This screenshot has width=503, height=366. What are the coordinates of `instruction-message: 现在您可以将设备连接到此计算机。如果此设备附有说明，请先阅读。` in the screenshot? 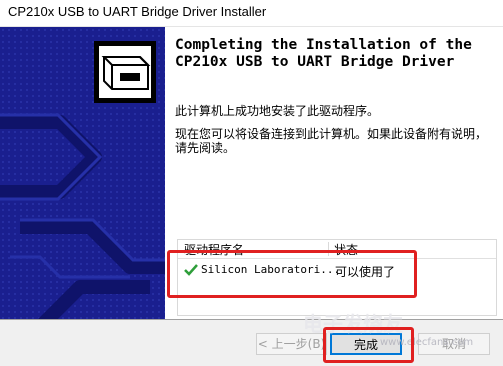 It's located at (331, 141).